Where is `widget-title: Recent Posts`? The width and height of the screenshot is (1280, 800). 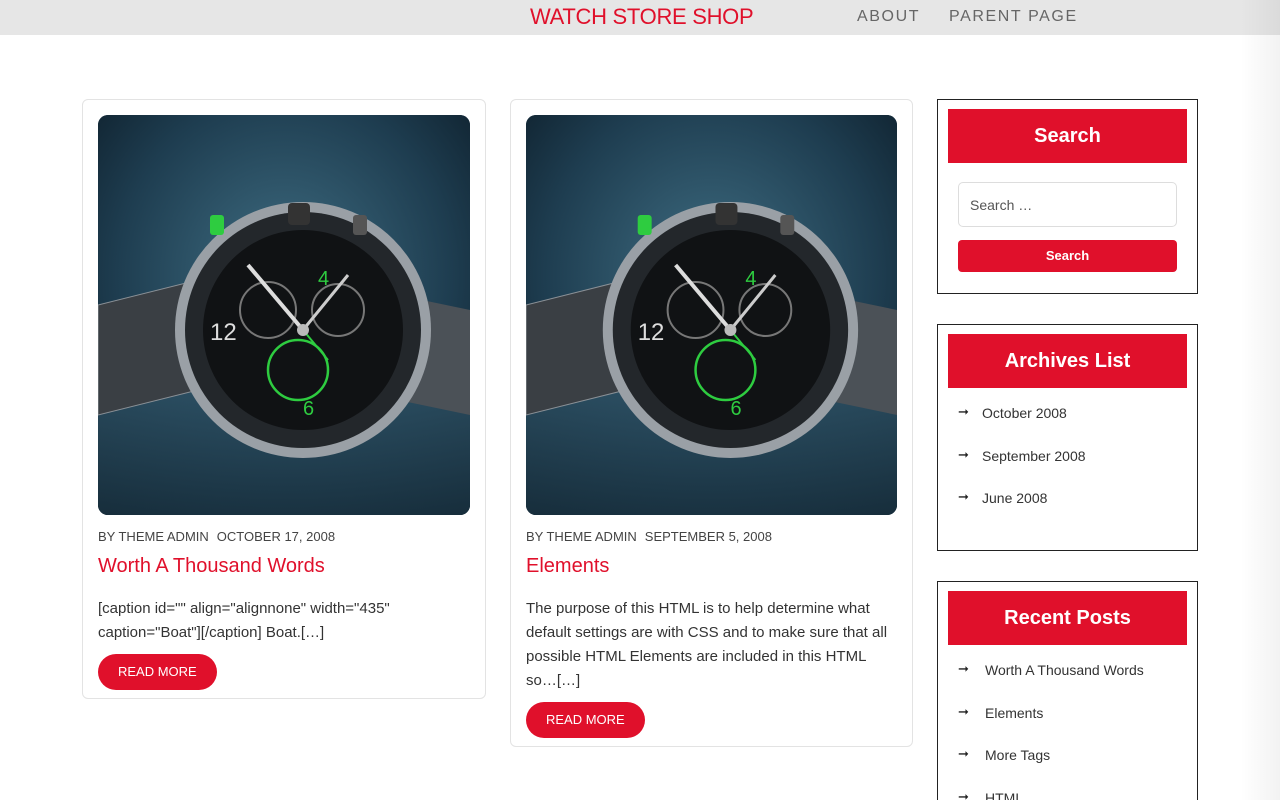 widget-title: Recent Posts is located at coordinates (1067, 618).